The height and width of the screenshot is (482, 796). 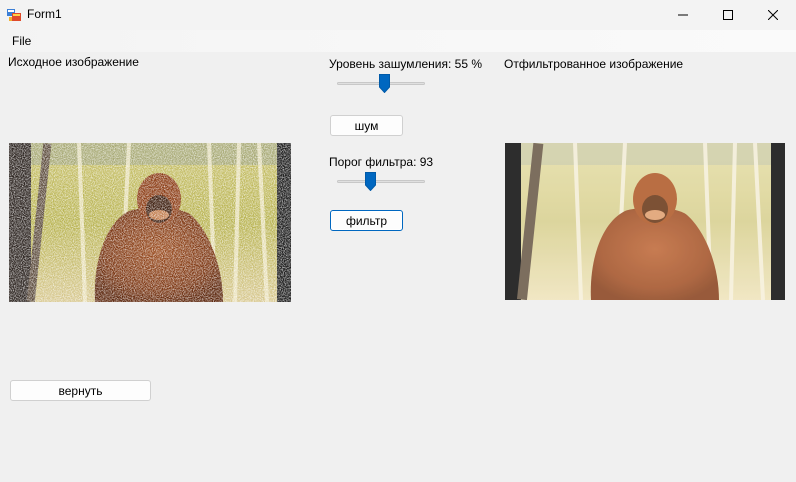 What do you see at coordinates (80, 390) in the screenshot?
I see `restore-button: вернуть` at bounding box center [80, 390].